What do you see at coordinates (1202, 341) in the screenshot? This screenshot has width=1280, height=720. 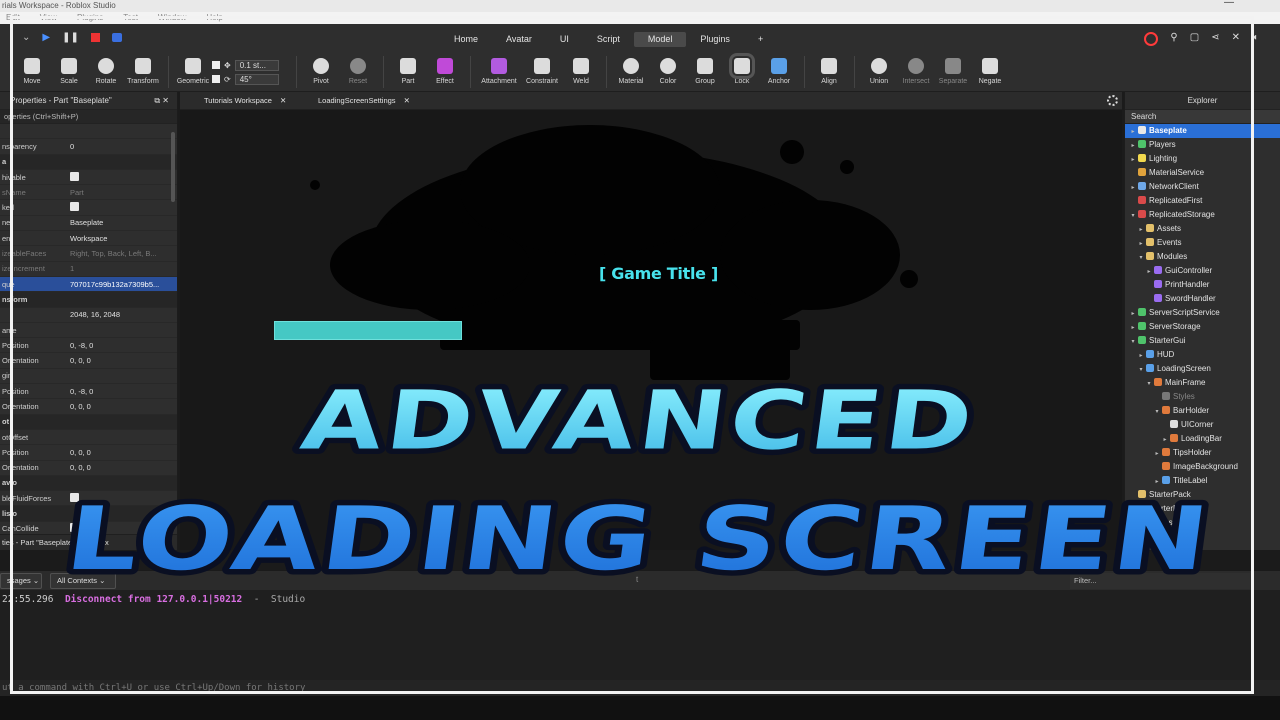 I see `explorer-item-startergui: ▾ StarterGui` at bounding box center [1202, 341].